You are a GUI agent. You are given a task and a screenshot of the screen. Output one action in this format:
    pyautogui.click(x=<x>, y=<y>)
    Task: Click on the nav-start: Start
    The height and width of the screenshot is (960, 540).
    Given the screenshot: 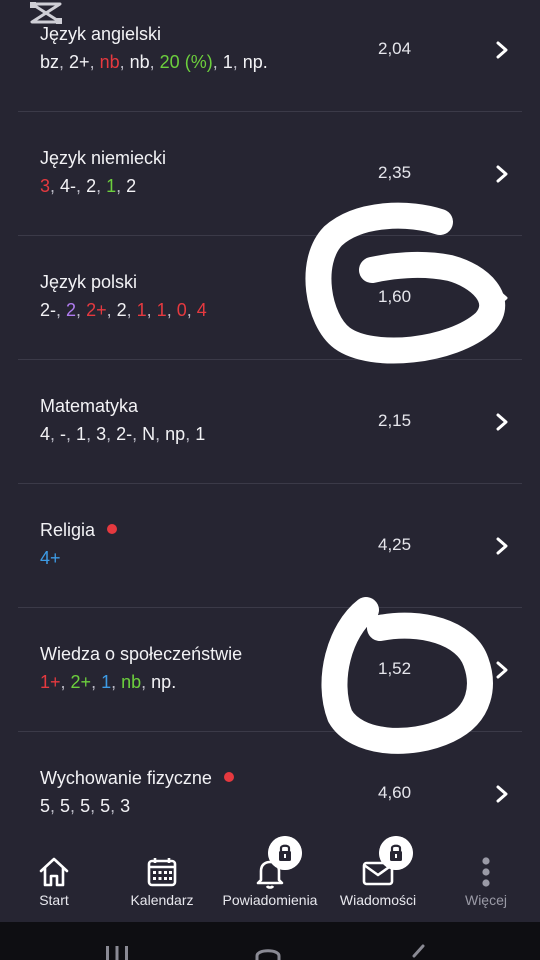 What is the action you would take?
    pyautogui.click(x=54, y=879)
    